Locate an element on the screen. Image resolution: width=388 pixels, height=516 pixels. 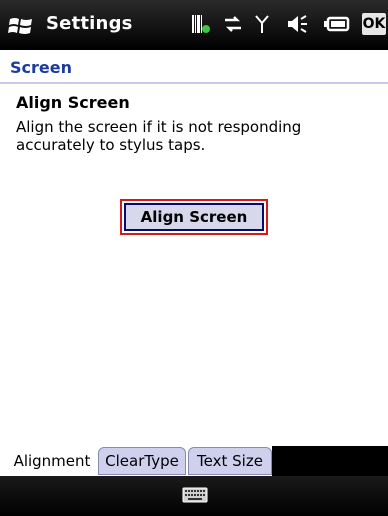
app-title: Settings is located at coordinates (89, 23).